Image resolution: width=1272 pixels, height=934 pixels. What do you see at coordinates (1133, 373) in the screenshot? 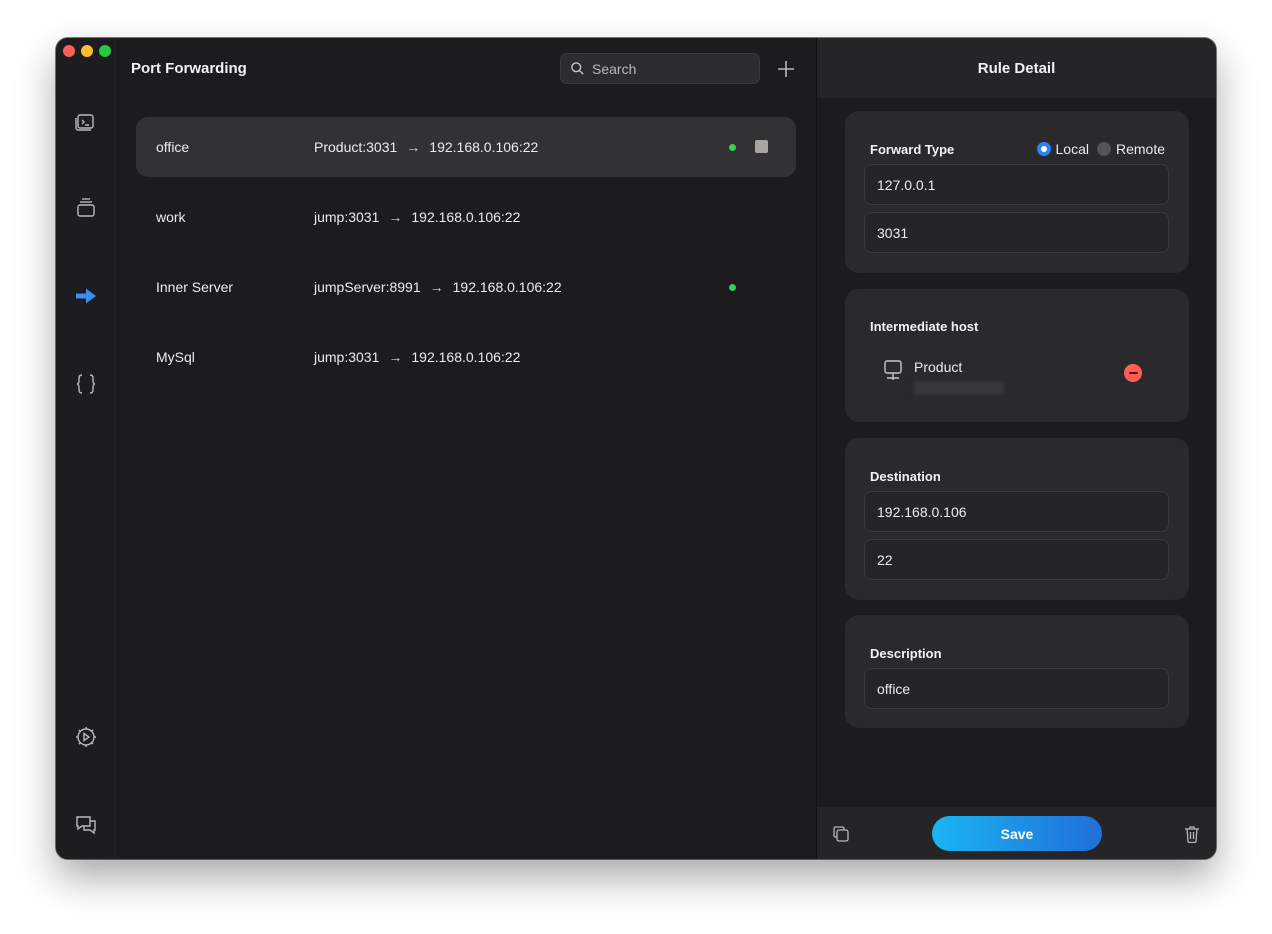
I see `remove-host-button` at bounding box center [1133, 373].